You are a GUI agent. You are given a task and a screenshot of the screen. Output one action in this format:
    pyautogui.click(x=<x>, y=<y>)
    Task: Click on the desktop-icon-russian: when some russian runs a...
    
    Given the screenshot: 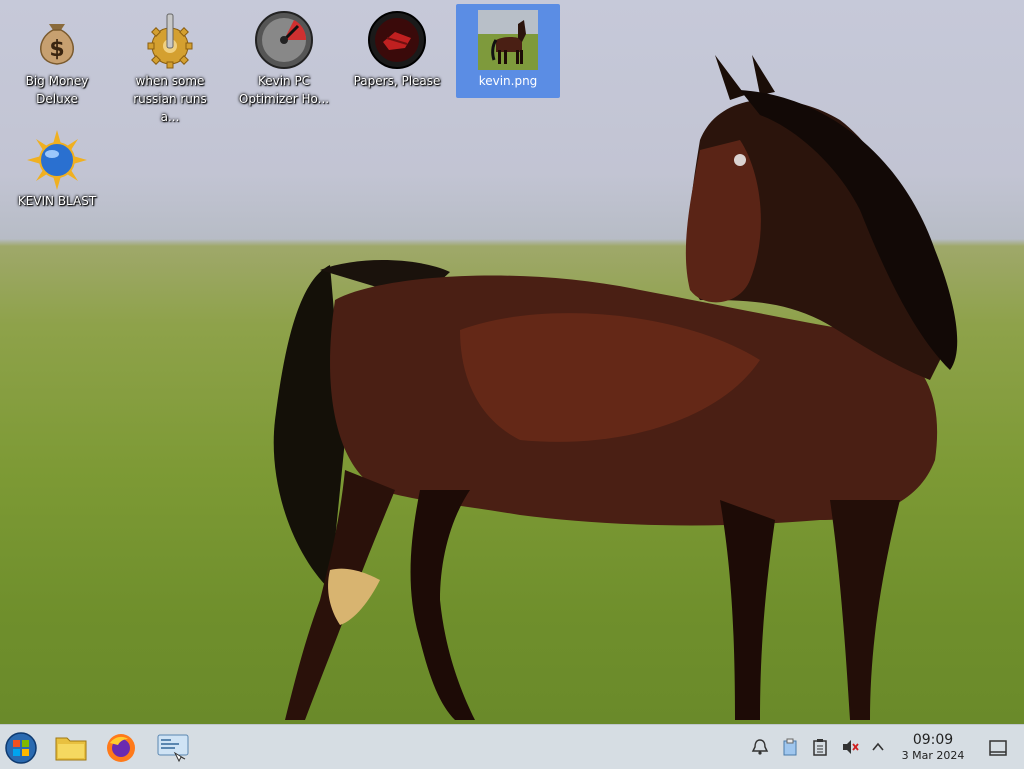 What is the action you would take?
    pyautogui.click(x=170, y=64)
    